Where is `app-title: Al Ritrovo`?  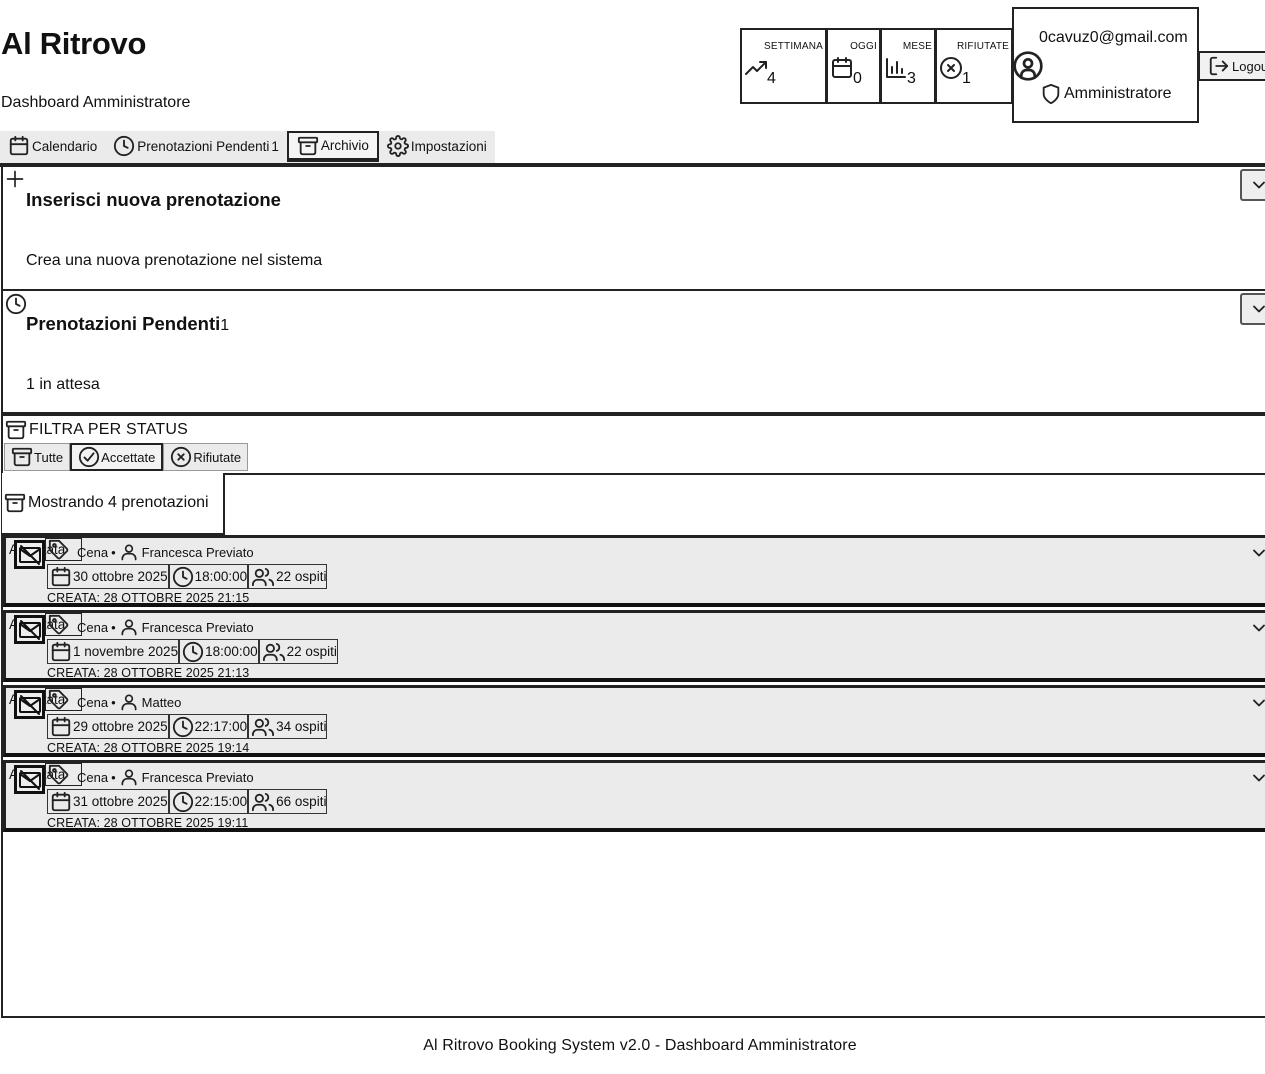
app-title: Al Ritrovo is located at coordinates (74, 43).